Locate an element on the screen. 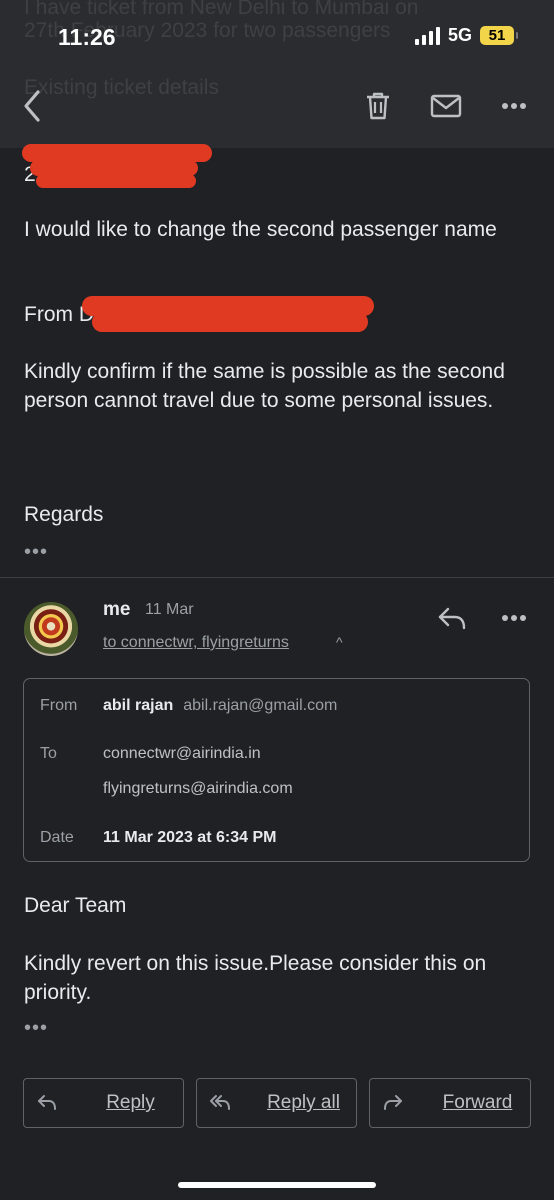 This screenshot has width=554, height=1200. signal-icon is located at coordinates (427, 35).